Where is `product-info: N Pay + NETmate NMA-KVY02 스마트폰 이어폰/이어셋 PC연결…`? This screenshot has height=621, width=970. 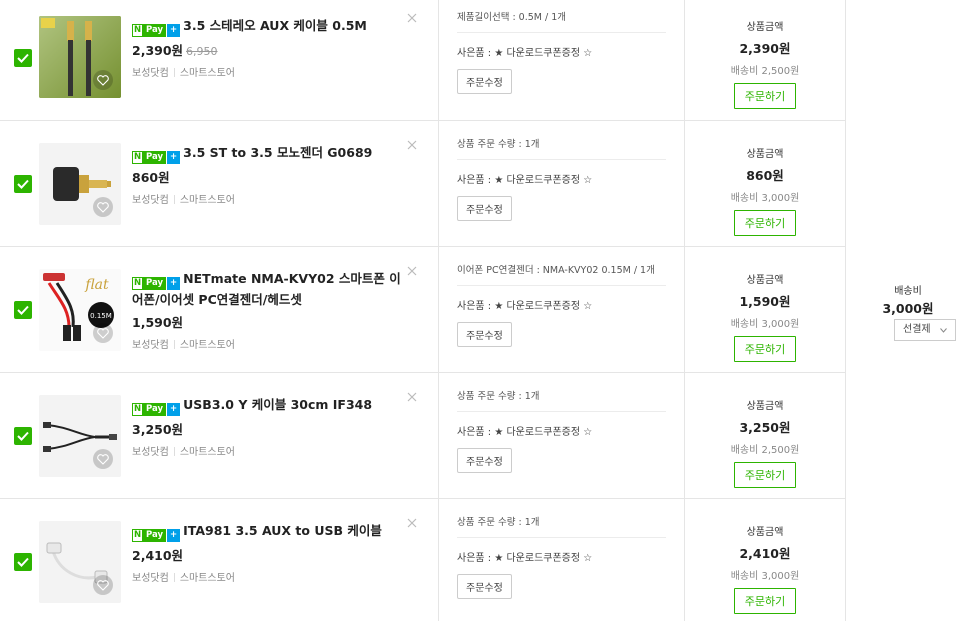
product-info: N Pay + NETmate NMA-KVY02 스마트폰 이어폰/이어셋 PC연결… is located at coordinates (267, 310).